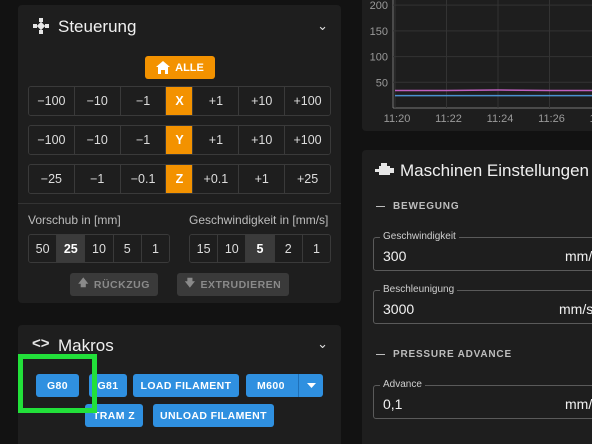  I want to click on temperature-chart-panel: 5010015020011:2011:2211:2411:2611:28, so click(477, 65).